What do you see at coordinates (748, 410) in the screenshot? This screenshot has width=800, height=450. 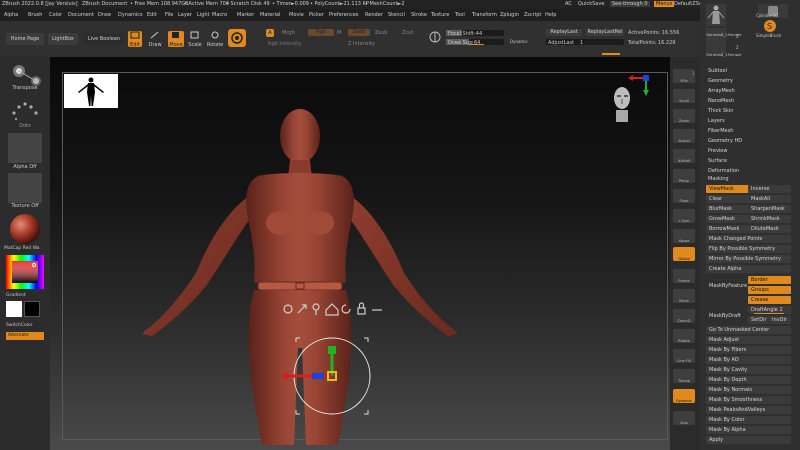 I see `mask-mask-peaksandvalleys: Mask PeaksAndValleys` at bounding box center [748, 410].